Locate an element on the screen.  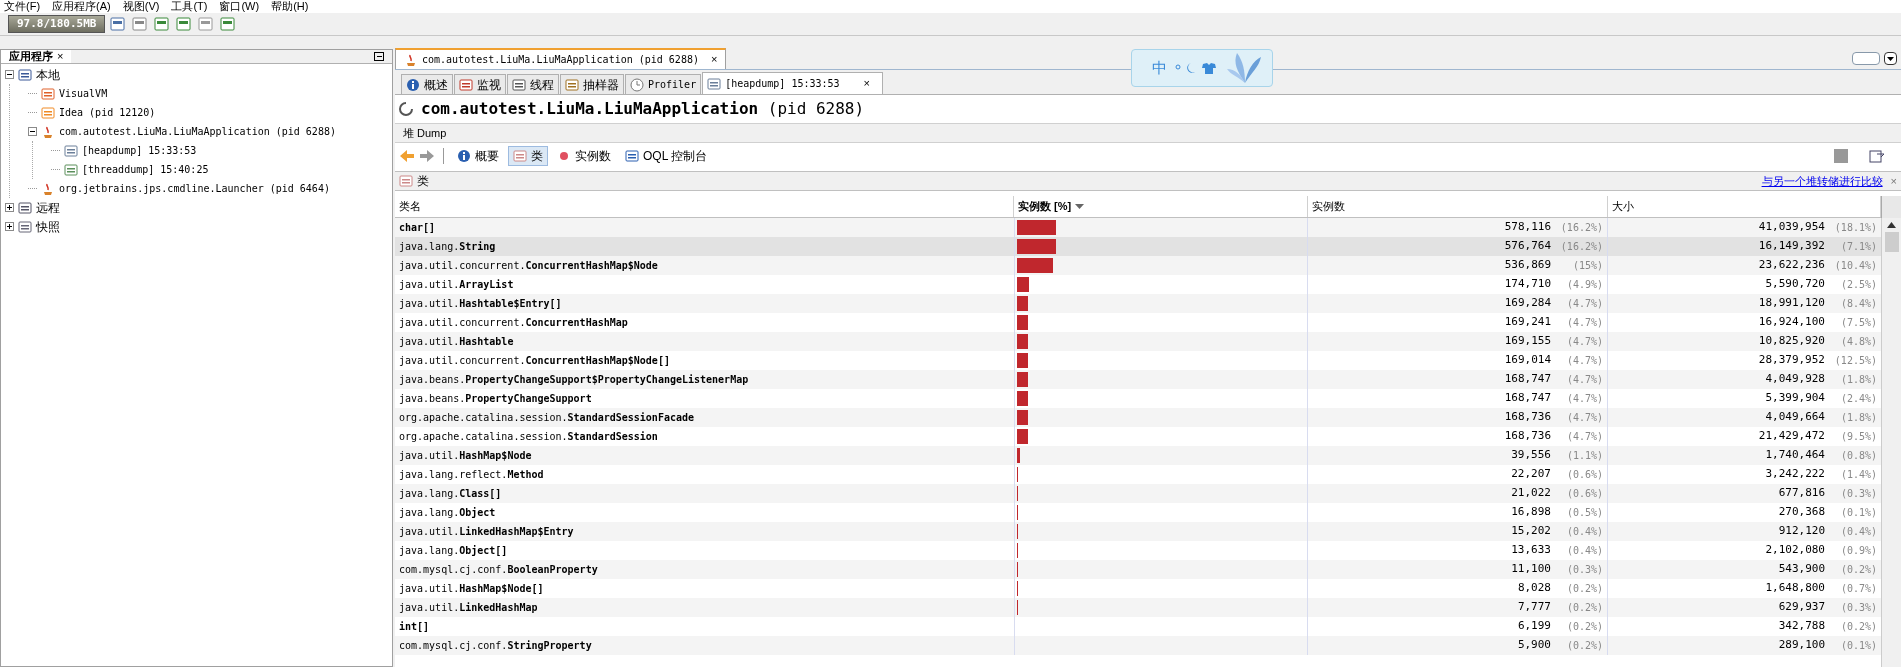
table-cell-text: (8.4%) is located at coordinates (1858, 304).